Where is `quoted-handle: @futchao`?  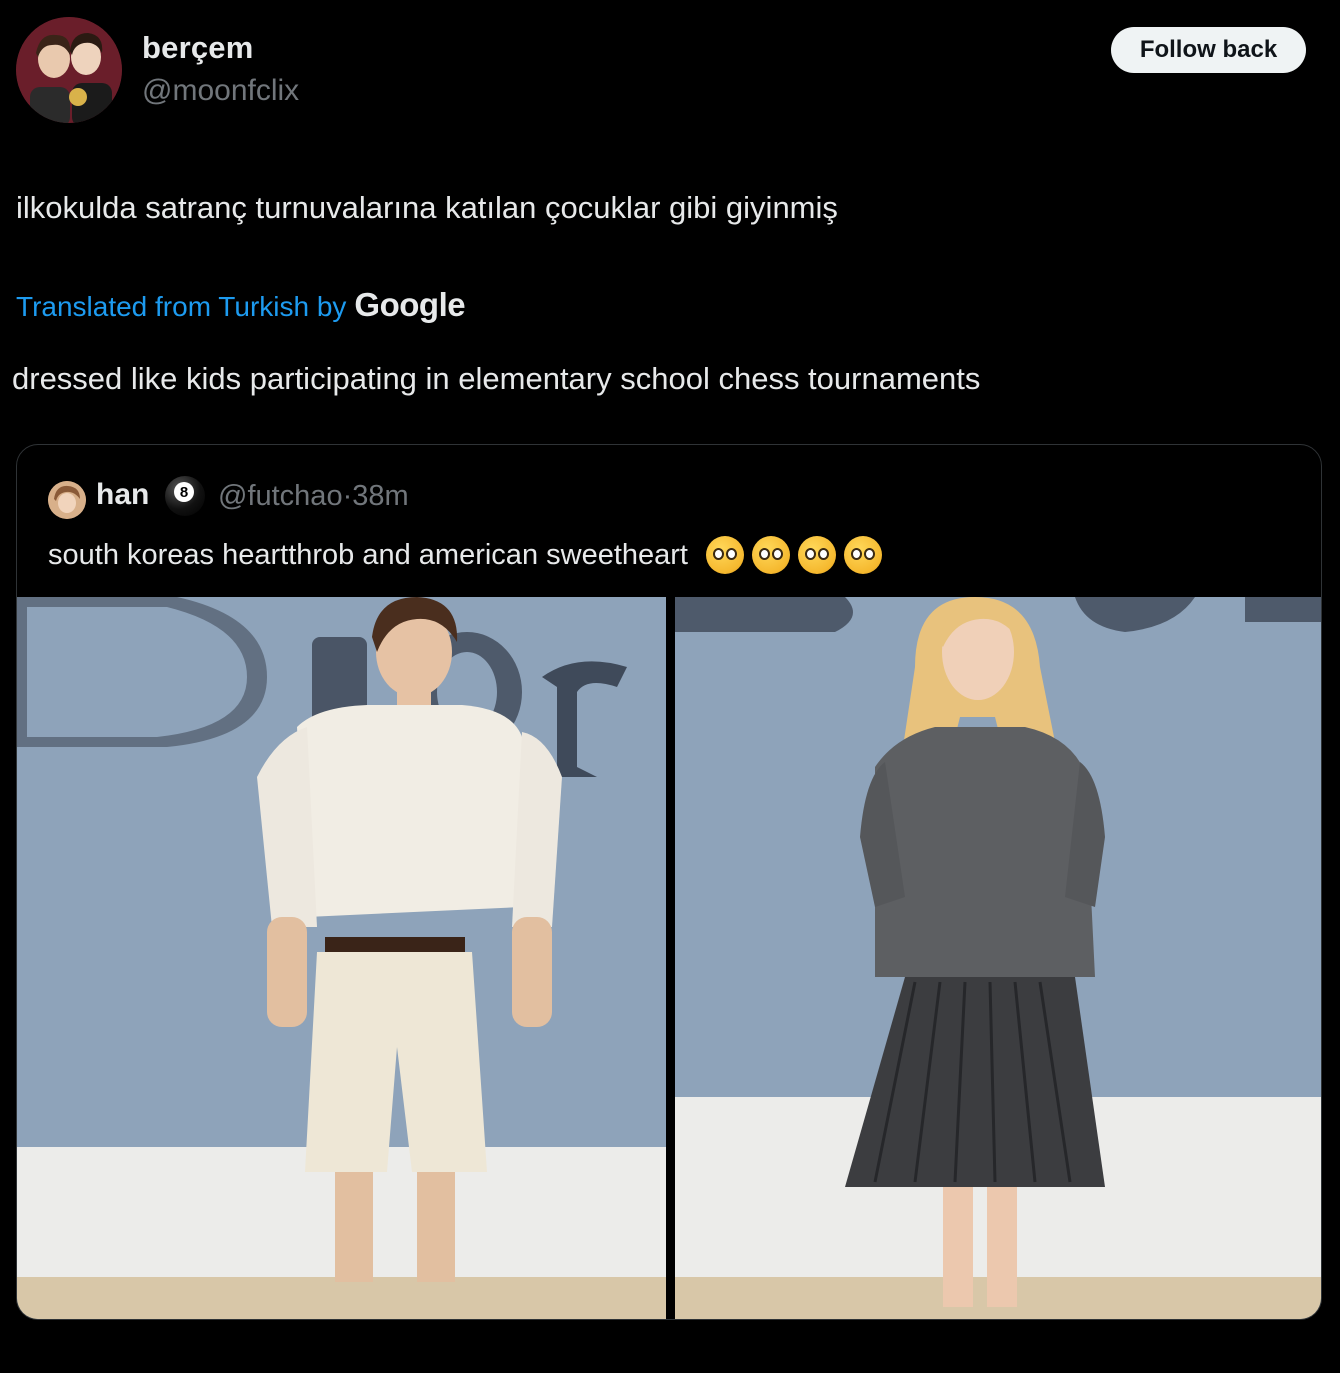
quoted-handle: @futchao is located at coordinates (280, 496).